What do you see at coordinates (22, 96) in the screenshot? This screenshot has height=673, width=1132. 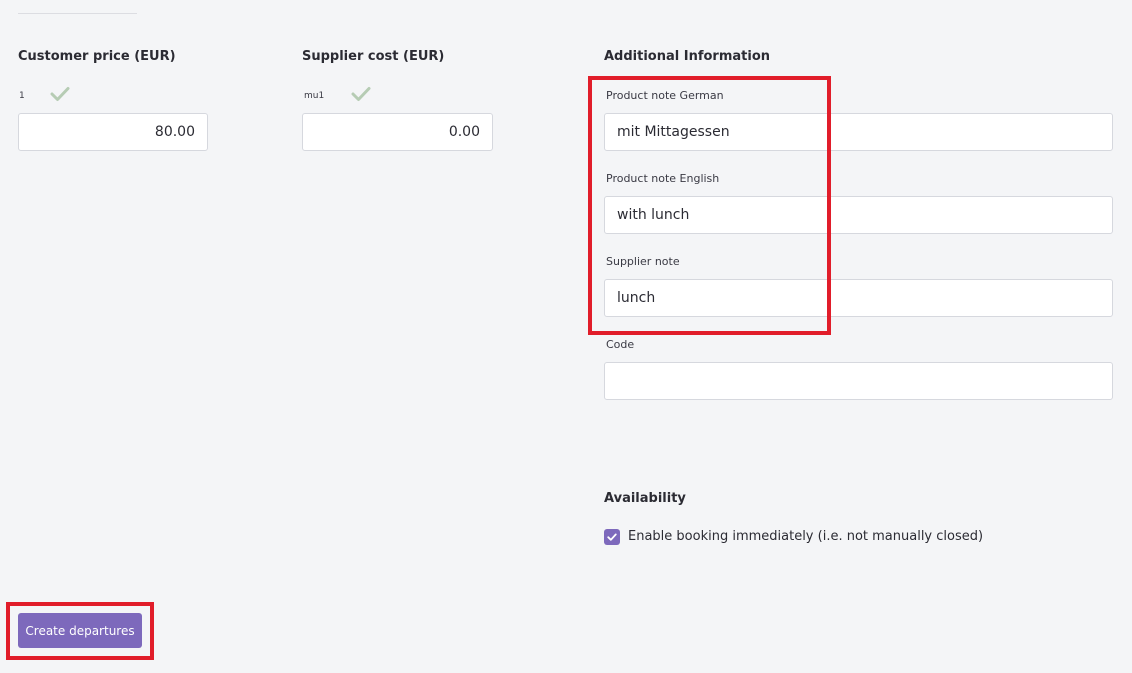 I see `customer-price-row-label: 1` at bounding box center [22, 96].